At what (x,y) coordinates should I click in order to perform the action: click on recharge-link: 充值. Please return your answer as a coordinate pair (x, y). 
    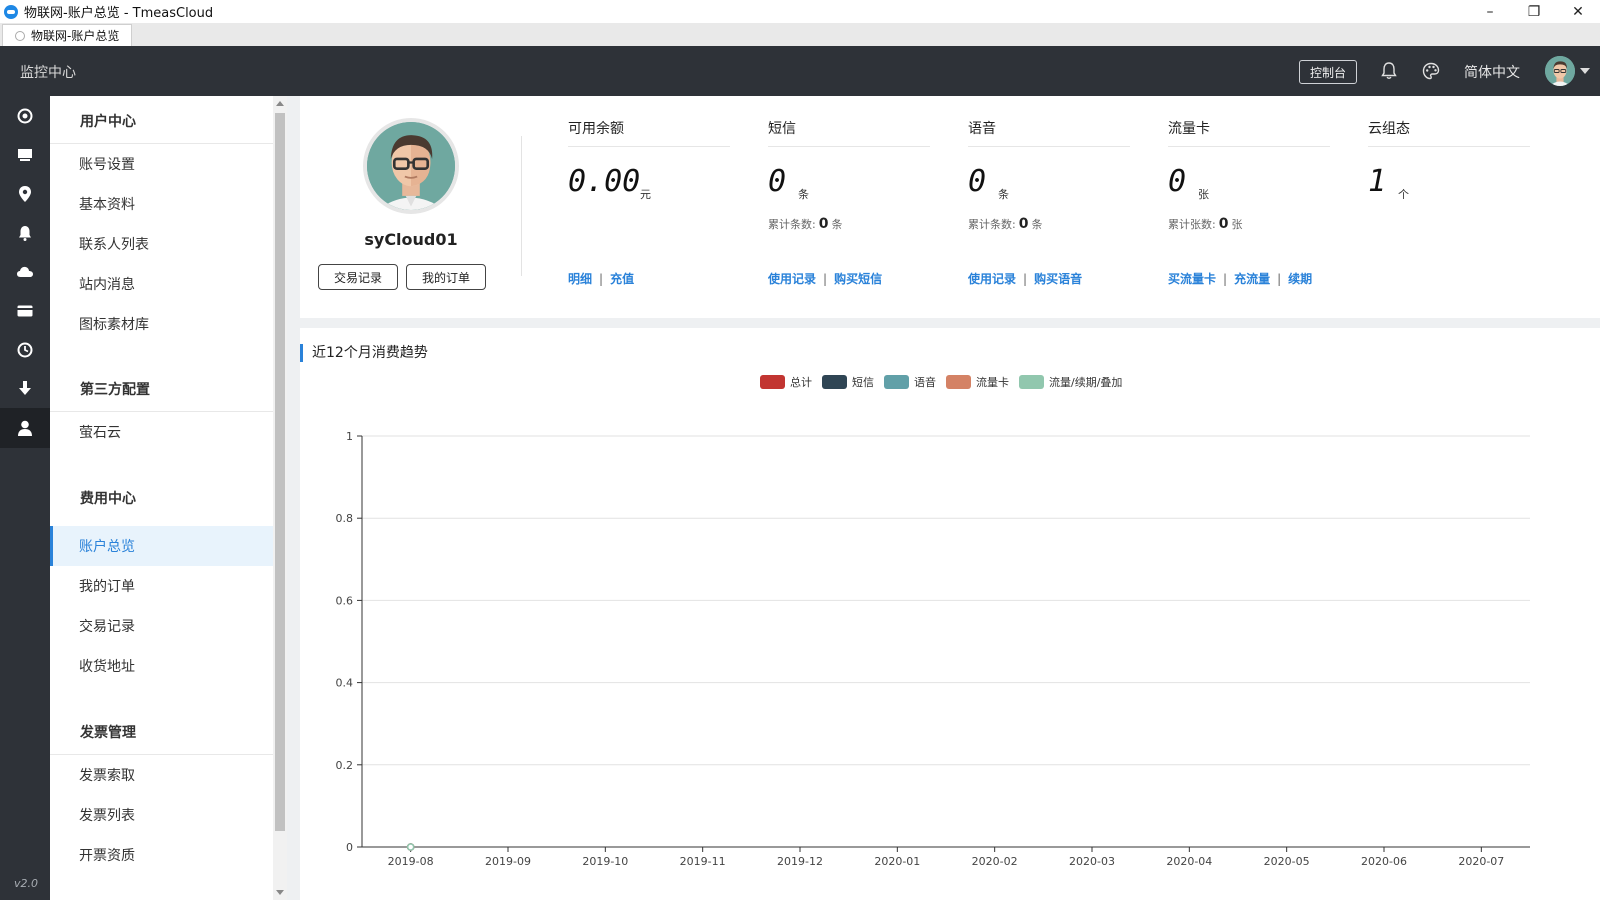
    Looking at the image, I should click on (622, 279).